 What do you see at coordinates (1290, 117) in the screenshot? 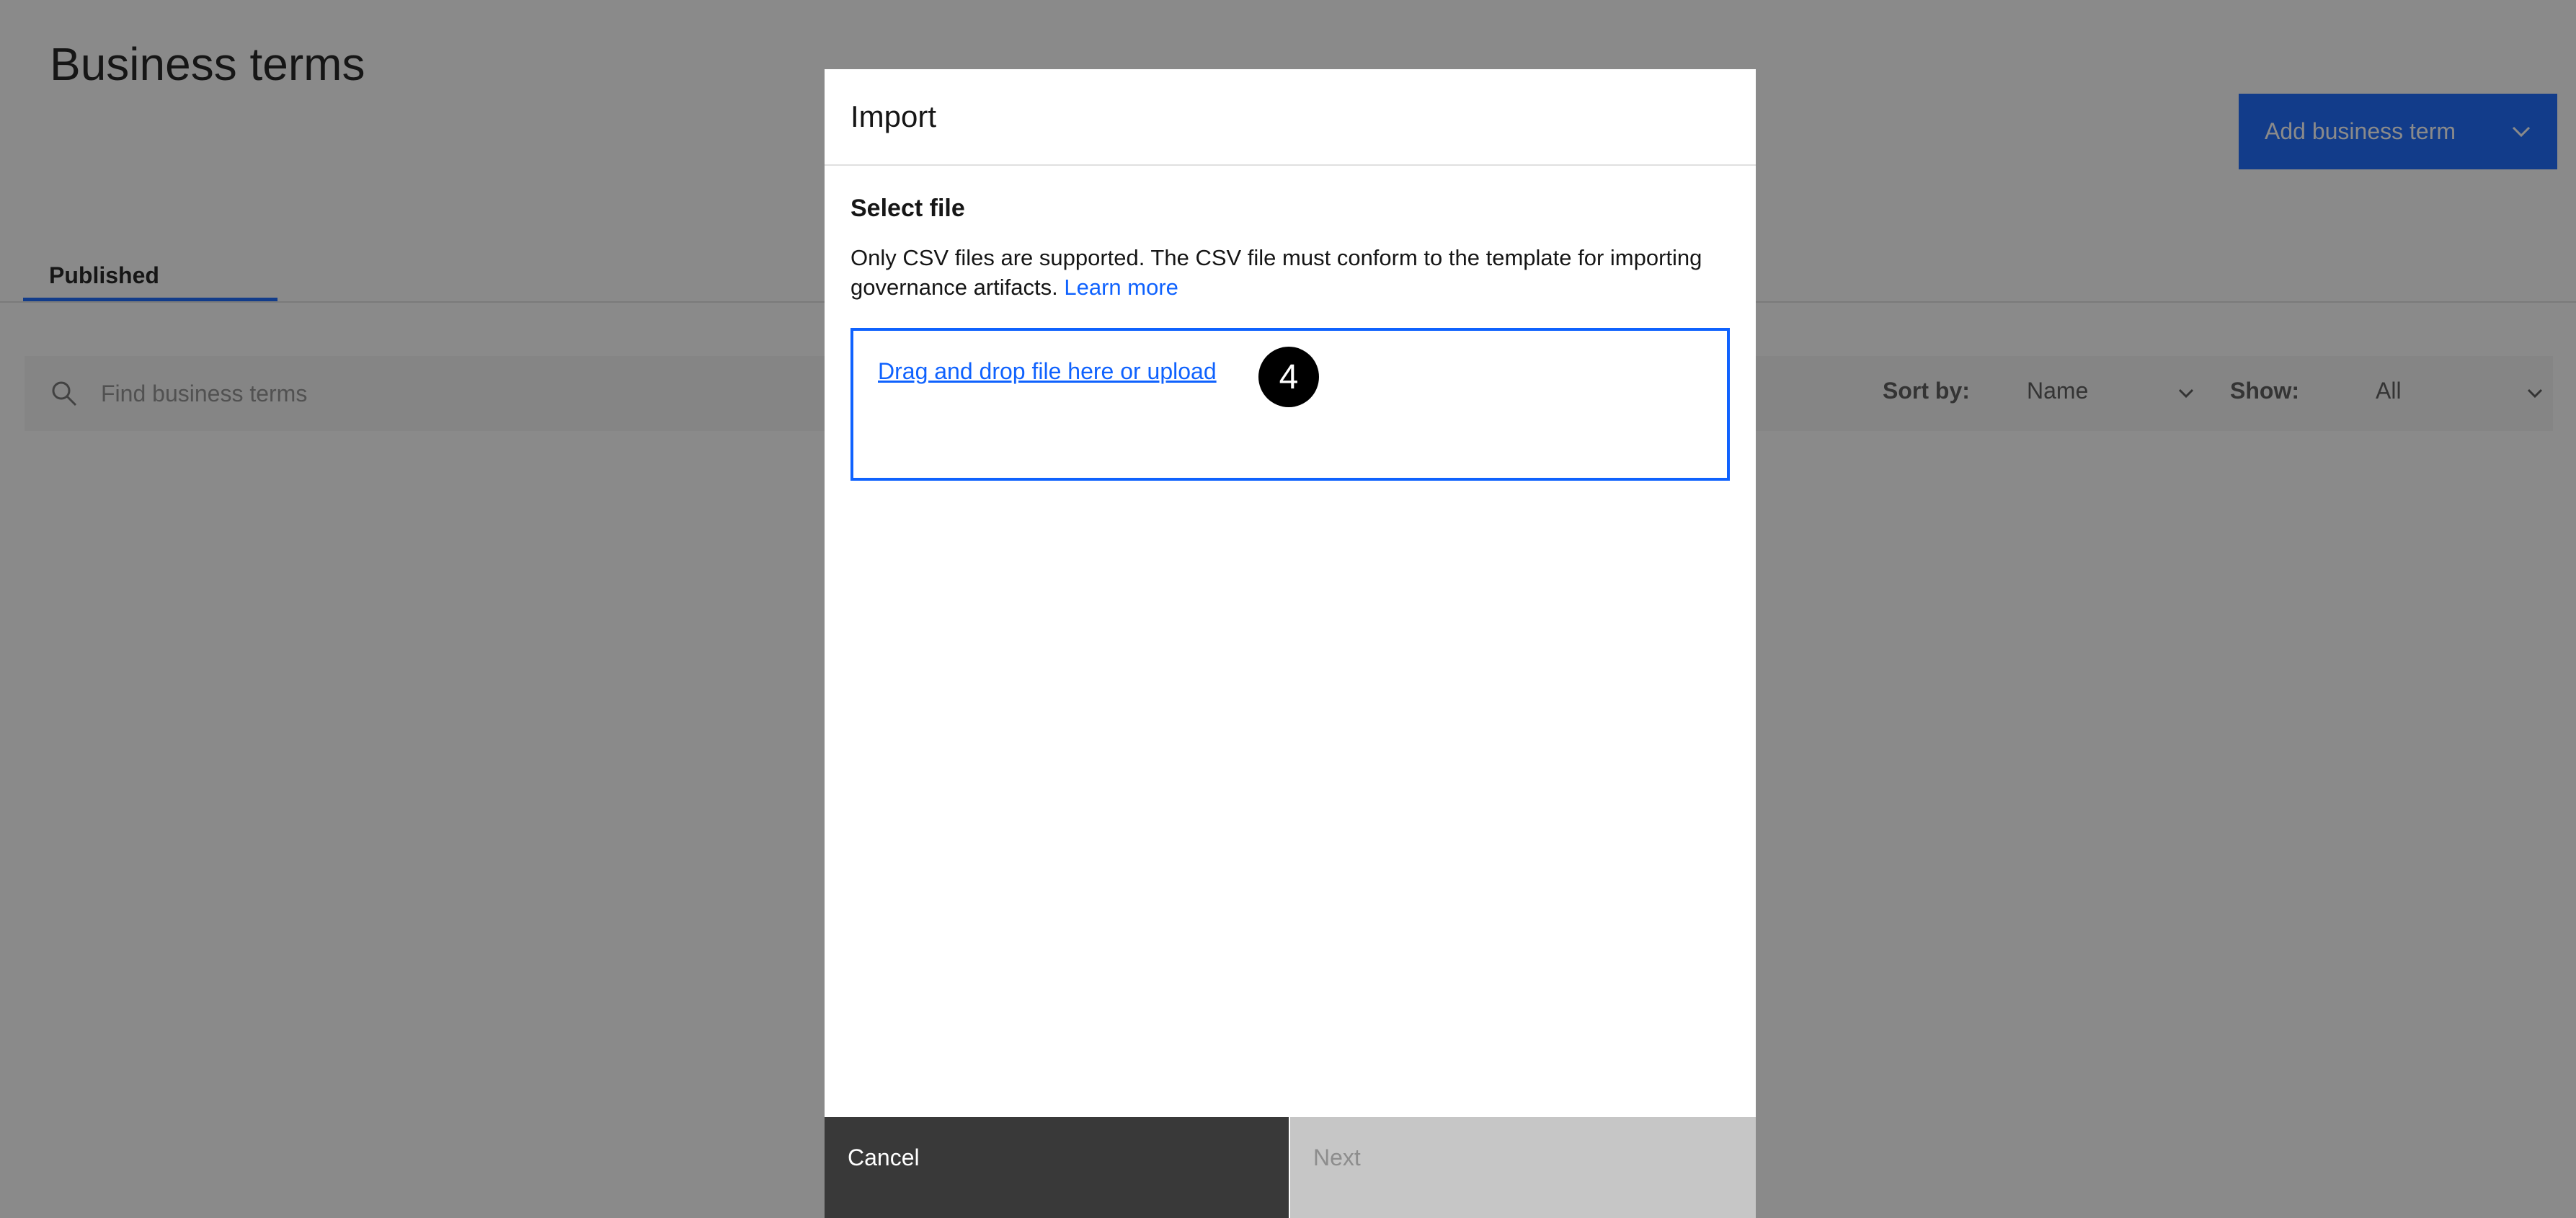
I see `modal-header: Import` at bounding box center [1290, 117].